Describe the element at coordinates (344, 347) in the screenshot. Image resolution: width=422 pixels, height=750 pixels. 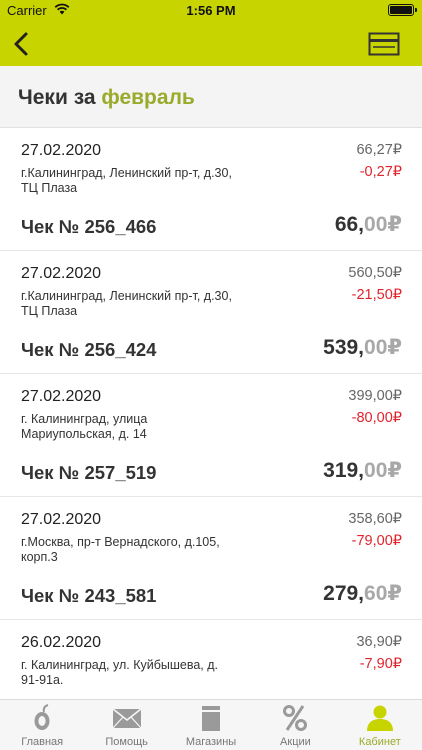
I see `receipt-sum-int: 539,` at that location.